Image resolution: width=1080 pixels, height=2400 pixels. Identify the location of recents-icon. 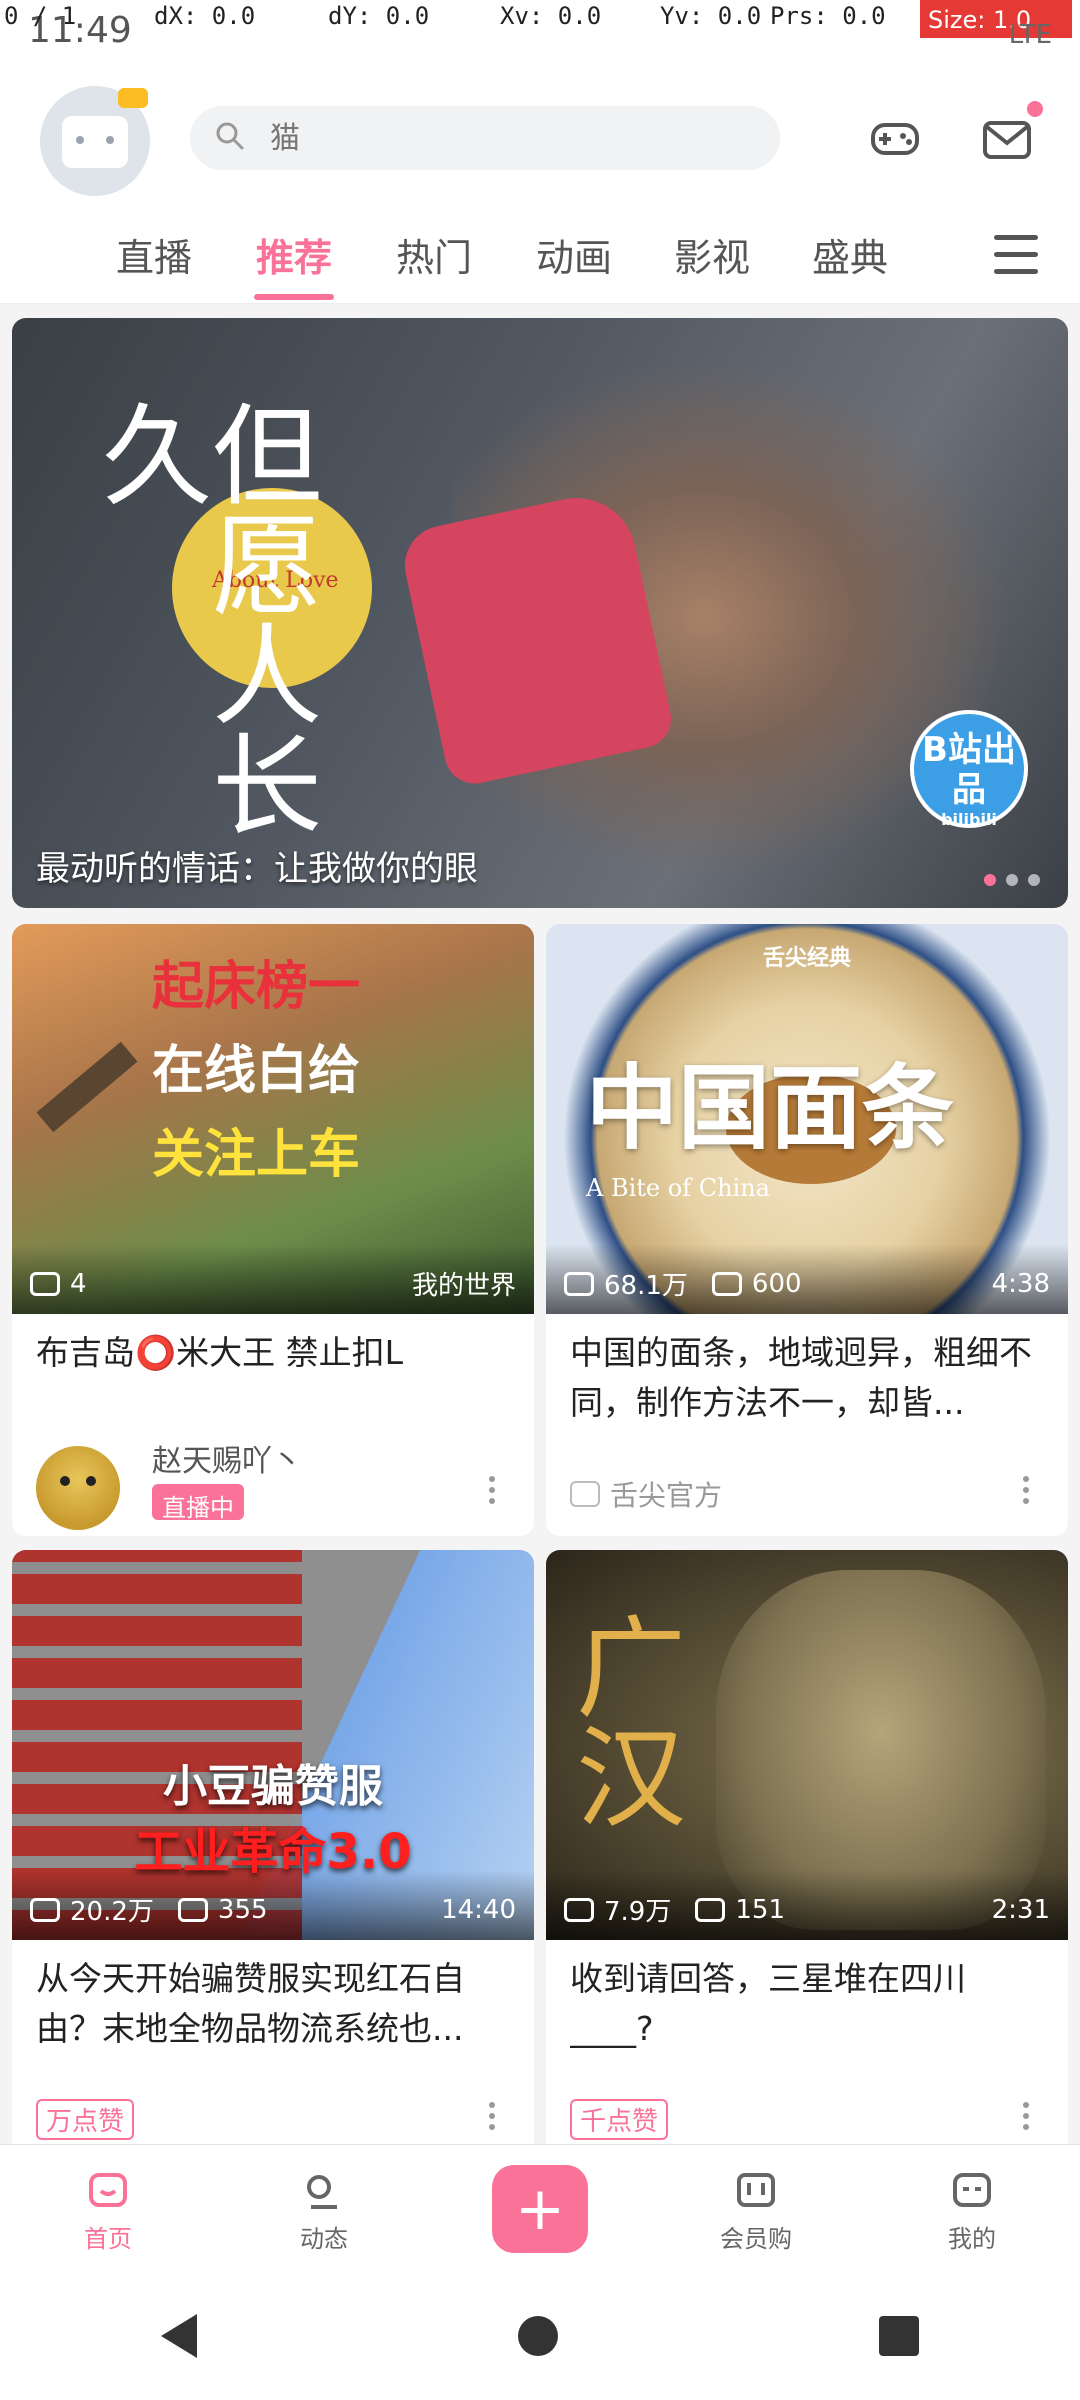
(899, 2336).